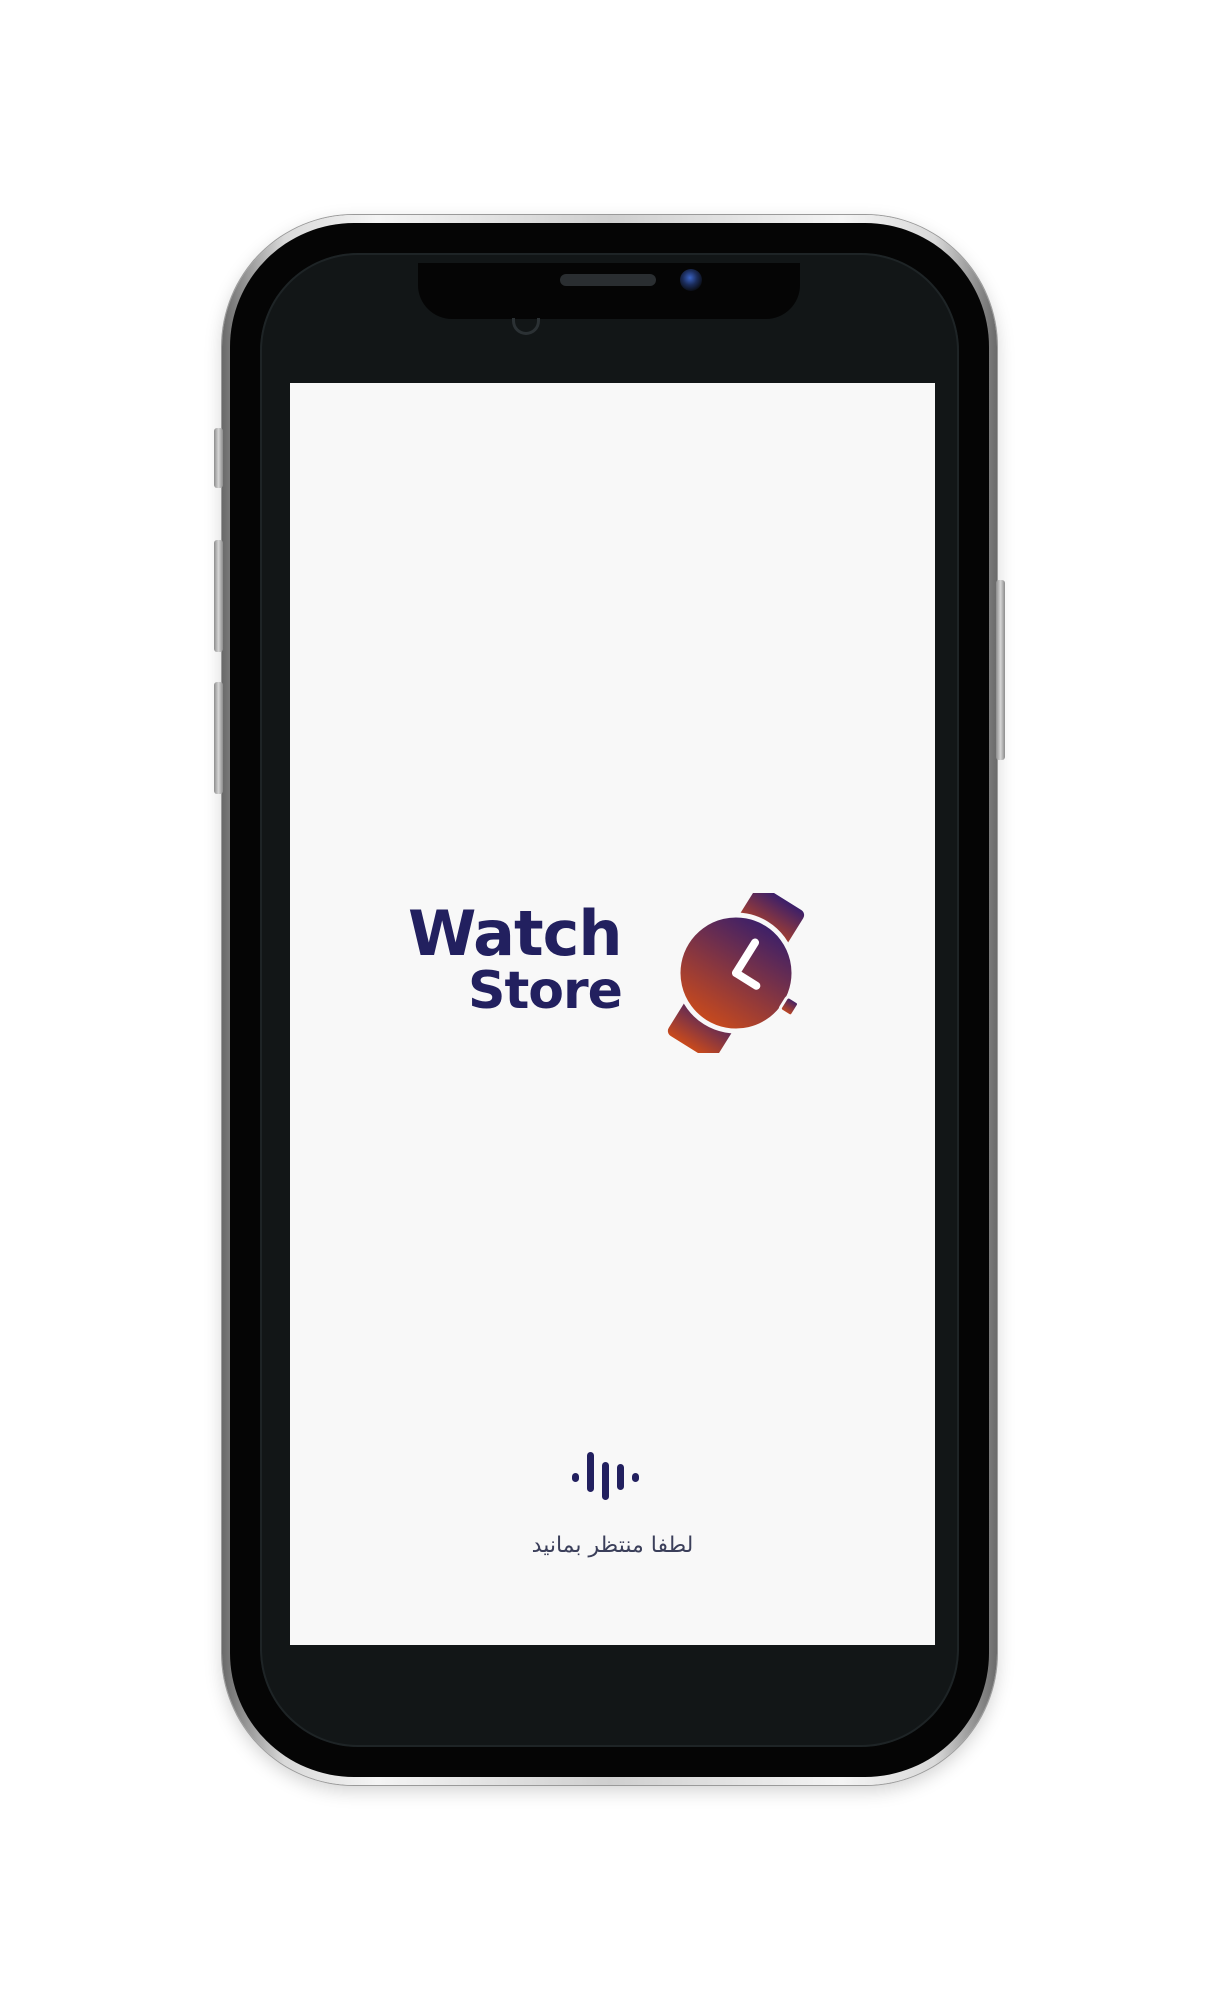 This screenshot has height=2000, width=1212. I want to click on logo-word-top: Watch, so click(515, 933).